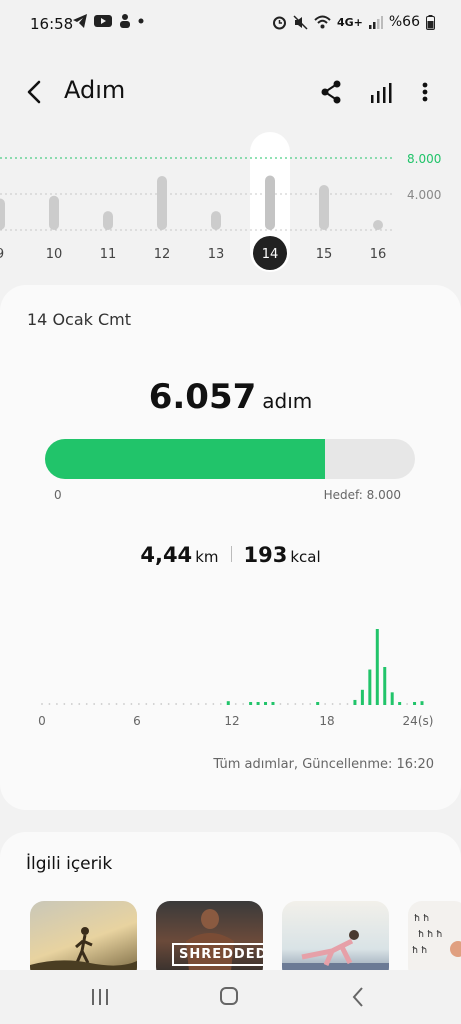 This screenshot has height=1024, width=461. What do you see at coordinates (358, 997) in the screenshot?
I see `nav-back-icon` at bounding box center [358, 997].